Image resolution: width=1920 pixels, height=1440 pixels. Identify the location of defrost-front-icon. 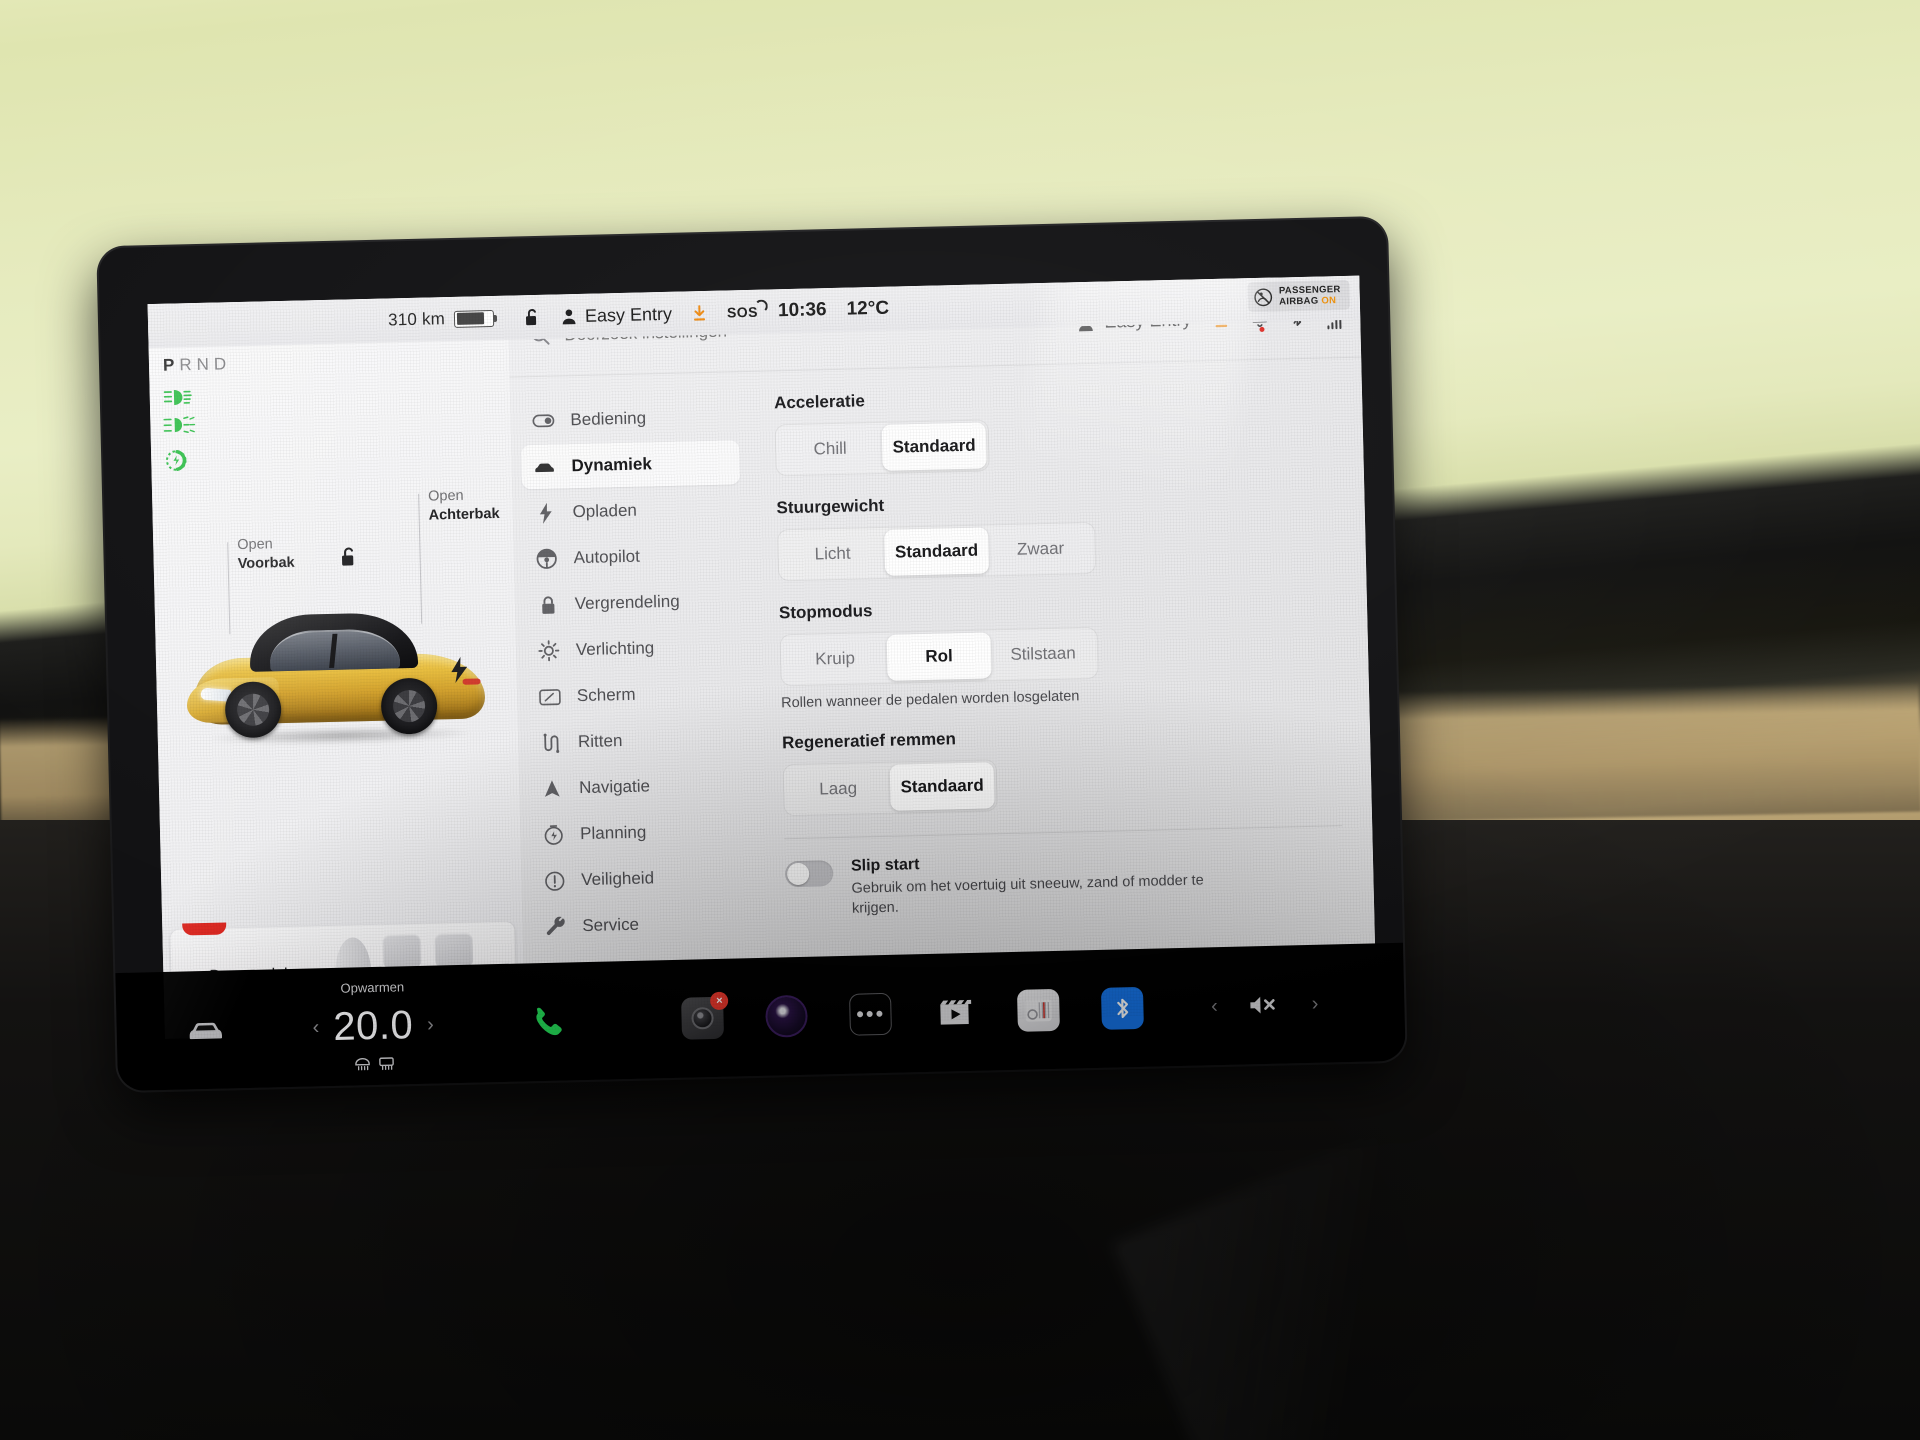
(362, 1064).